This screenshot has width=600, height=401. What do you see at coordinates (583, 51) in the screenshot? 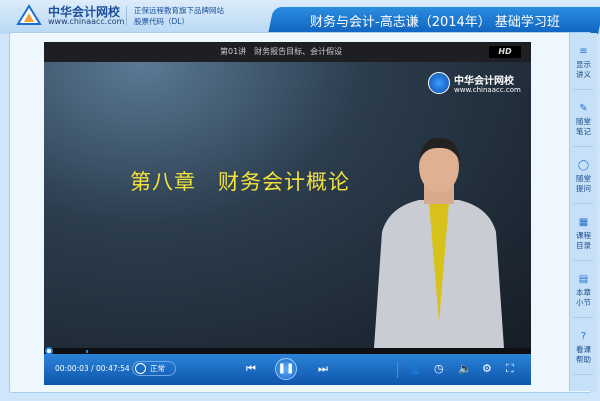
I see `menu-icon: ≡` at bounding box center [583, 51].